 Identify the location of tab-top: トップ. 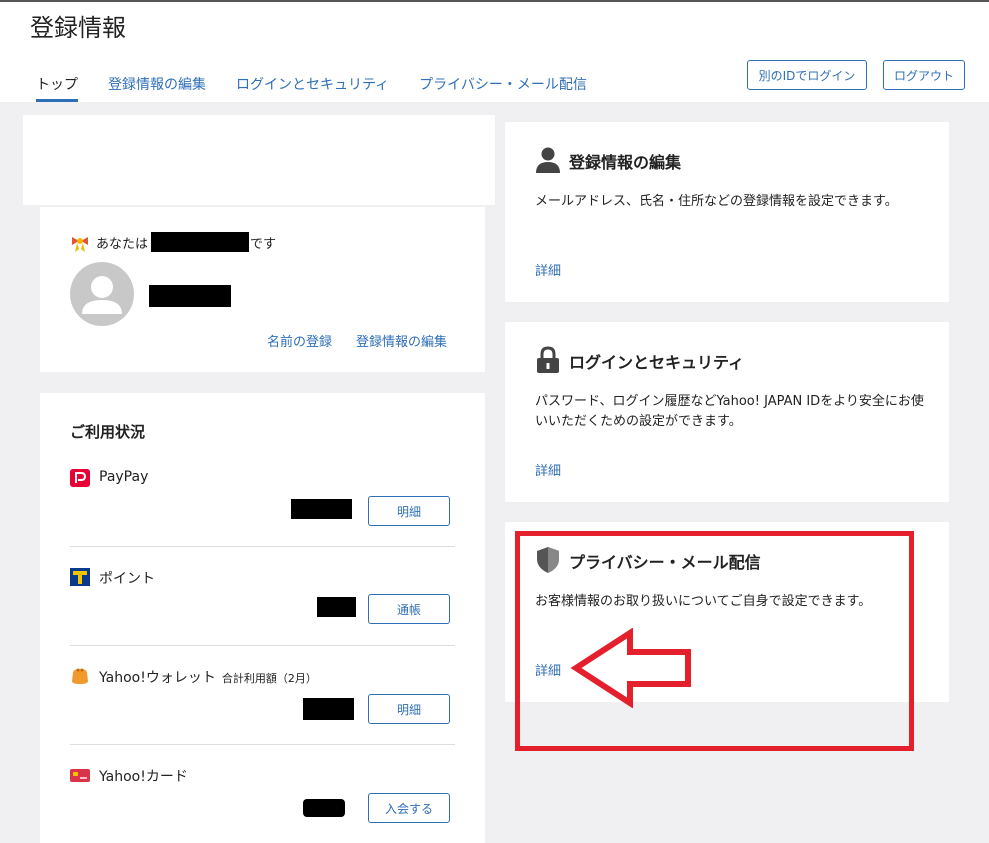
(57, 88).